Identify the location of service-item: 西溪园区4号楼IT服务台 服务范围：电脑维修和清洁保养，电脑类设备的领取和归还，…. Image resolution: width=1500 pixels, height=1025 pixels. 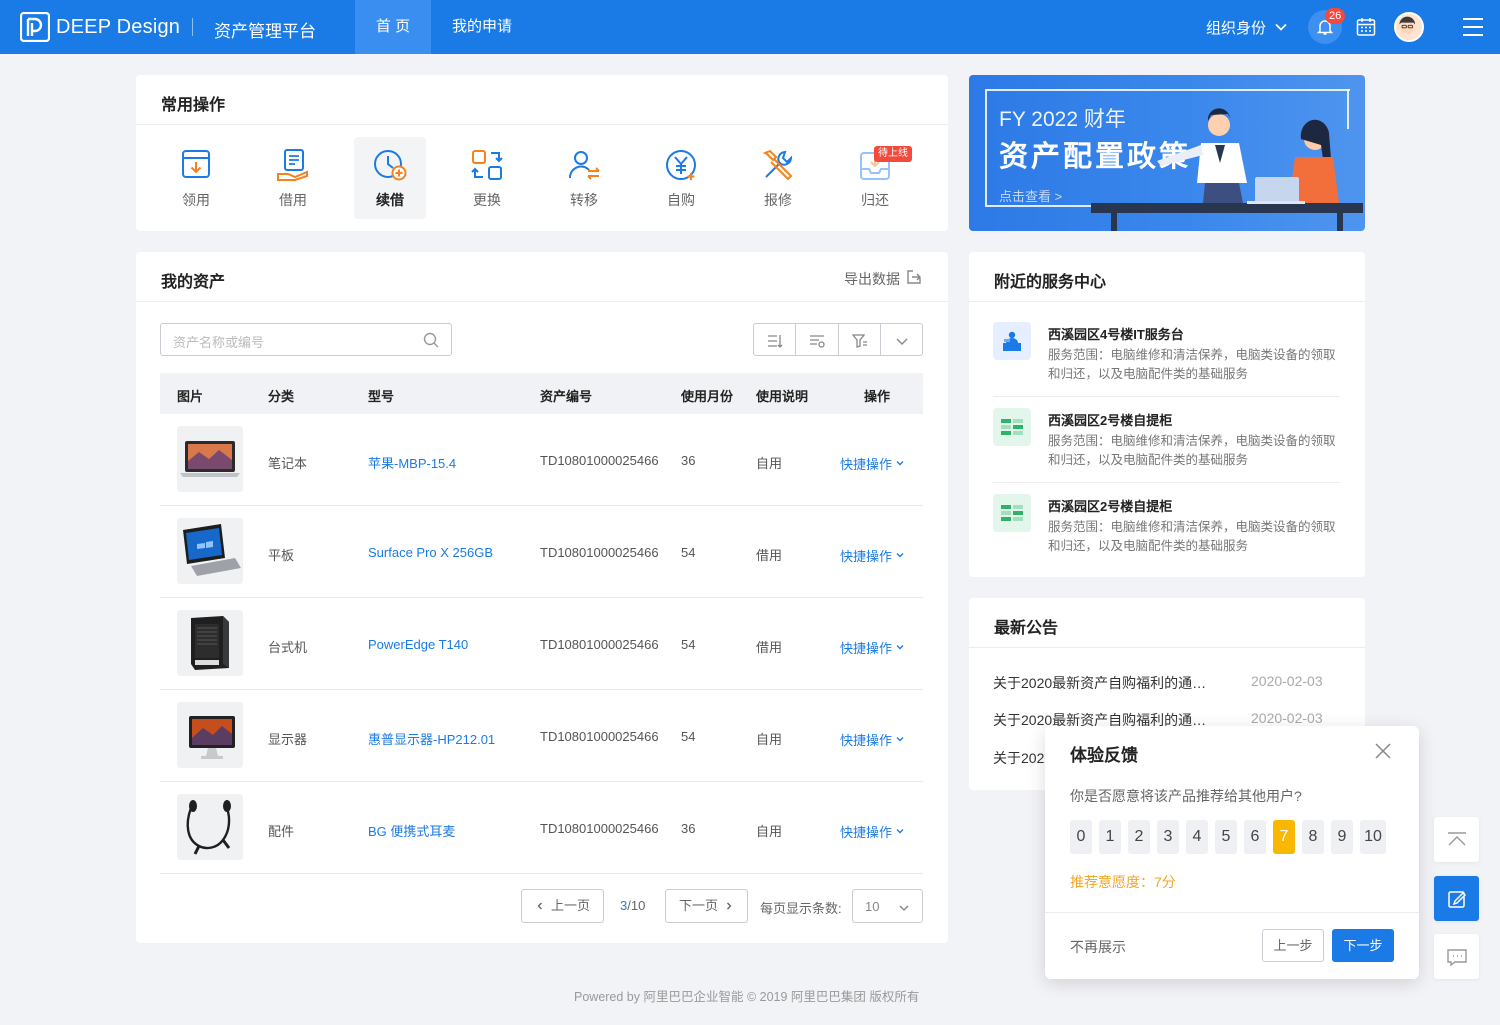
(1166, 345).